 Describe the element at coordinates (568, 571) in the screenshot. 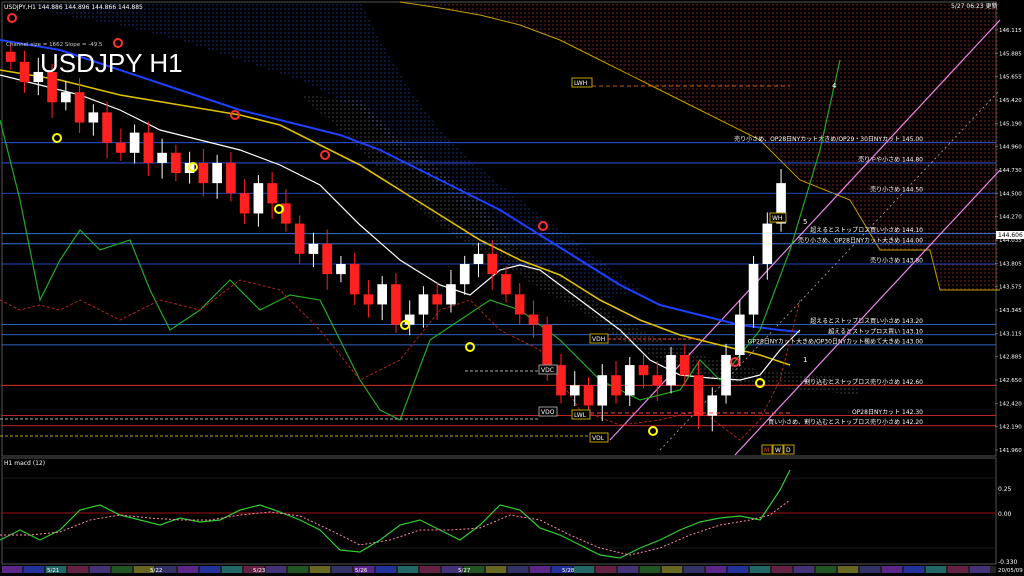

I see `time-label-5: 5/28` at that location.